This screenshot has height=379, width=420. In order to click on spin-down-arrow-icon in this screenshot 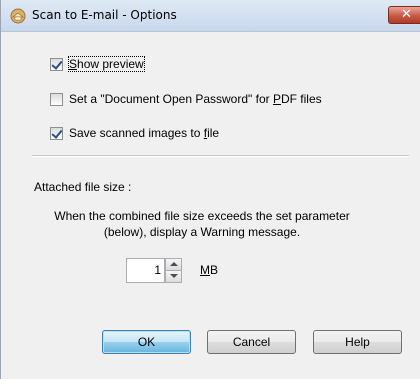, I will do `click(173, 276)`.